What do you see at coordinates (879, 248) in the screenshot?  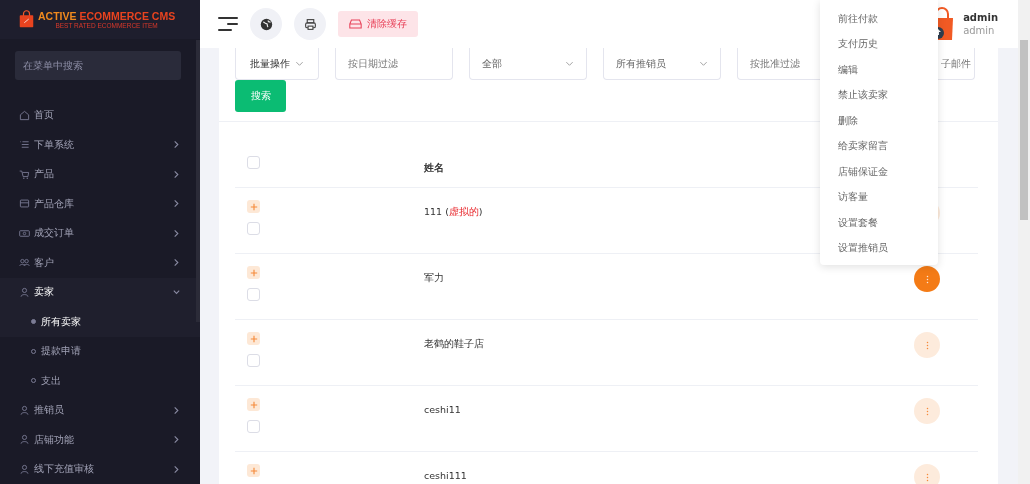 I see `menu-item: 设置推销员` at bounding box center [879, 248].